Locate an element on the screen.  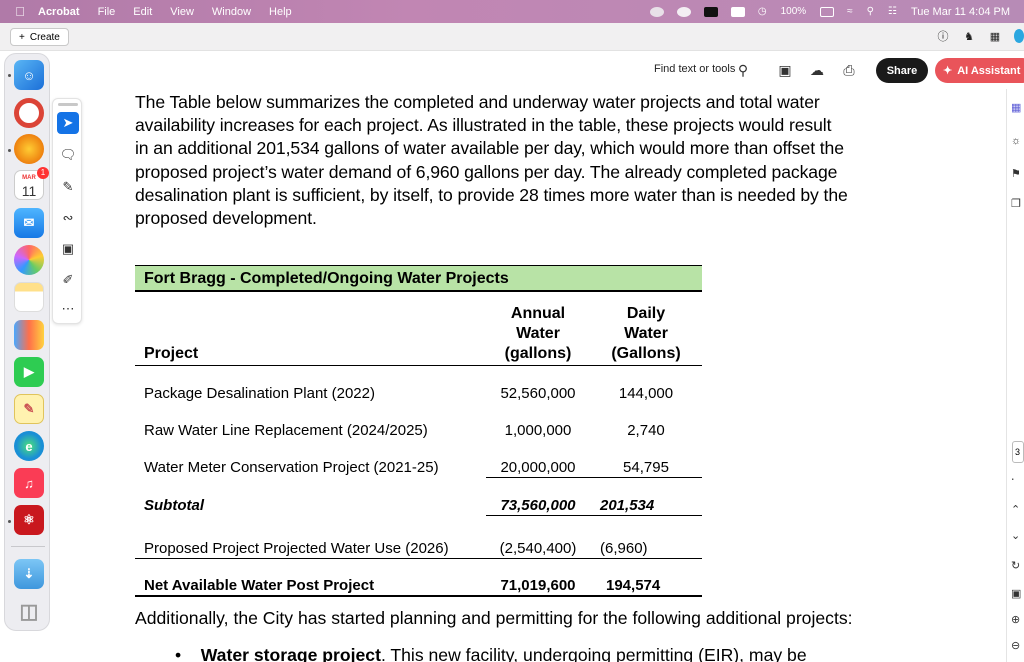
text-box-icon: ▣ is located at coordinates (68, 249).